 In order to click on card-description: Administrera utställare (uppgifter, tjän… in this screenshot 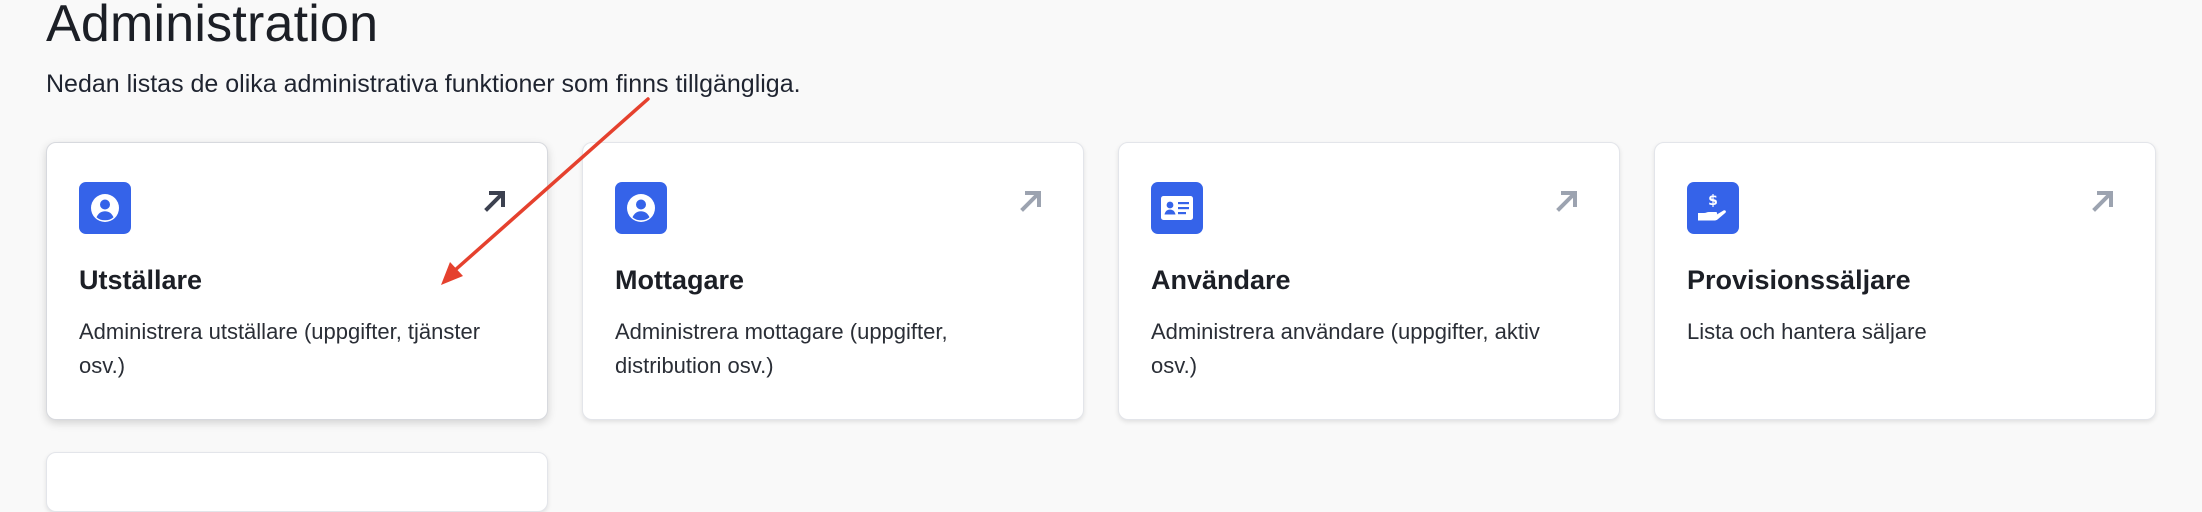, I will do `click(280, 348)`.